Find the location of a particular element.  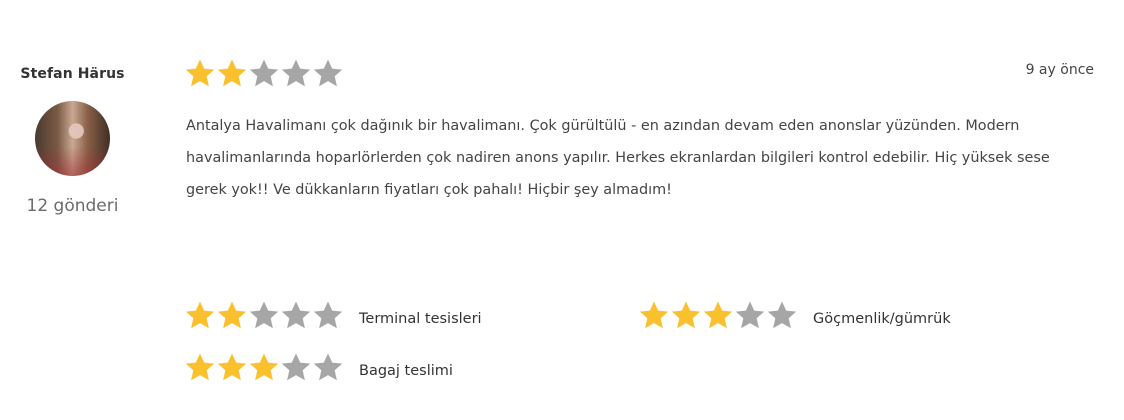

review-date: 9 ay önce is located at coordinates (1059, 70).